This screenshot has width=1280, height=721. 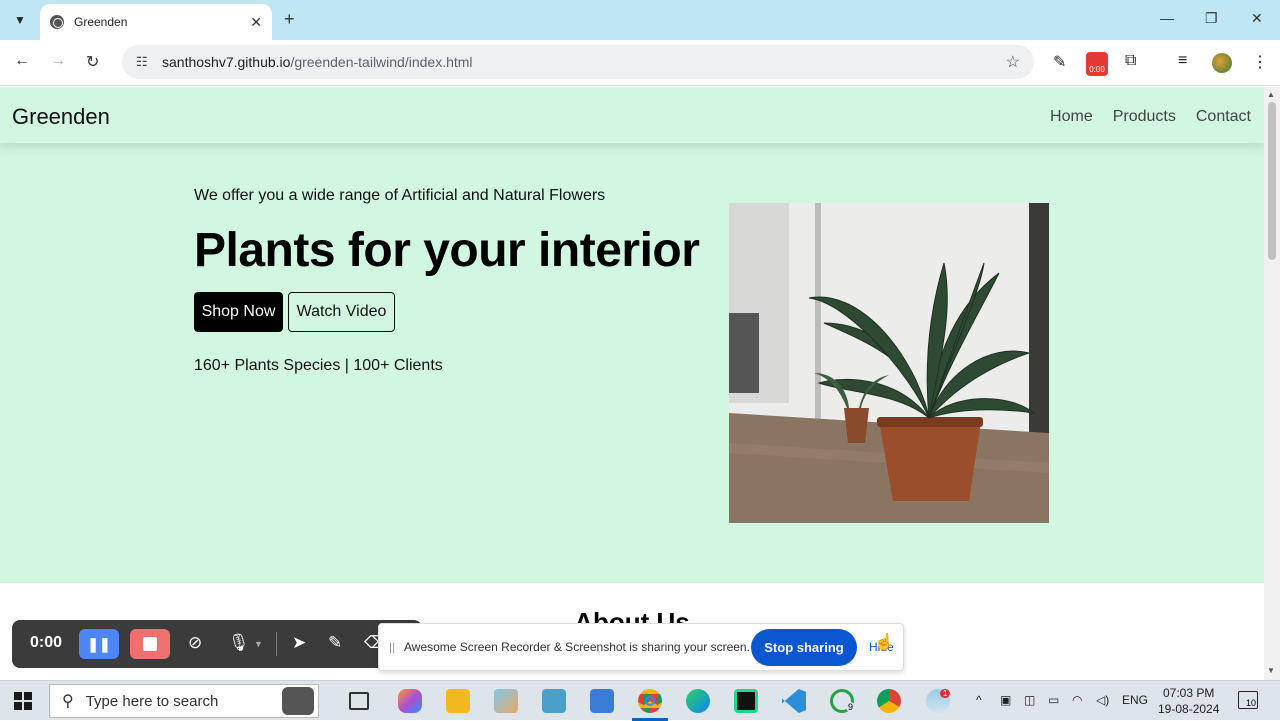 What do you see at coordinates (1097, 64) in the screenshot?
I see `recorder-extension-icon: 0:00` at bounding box center [1097, 64].